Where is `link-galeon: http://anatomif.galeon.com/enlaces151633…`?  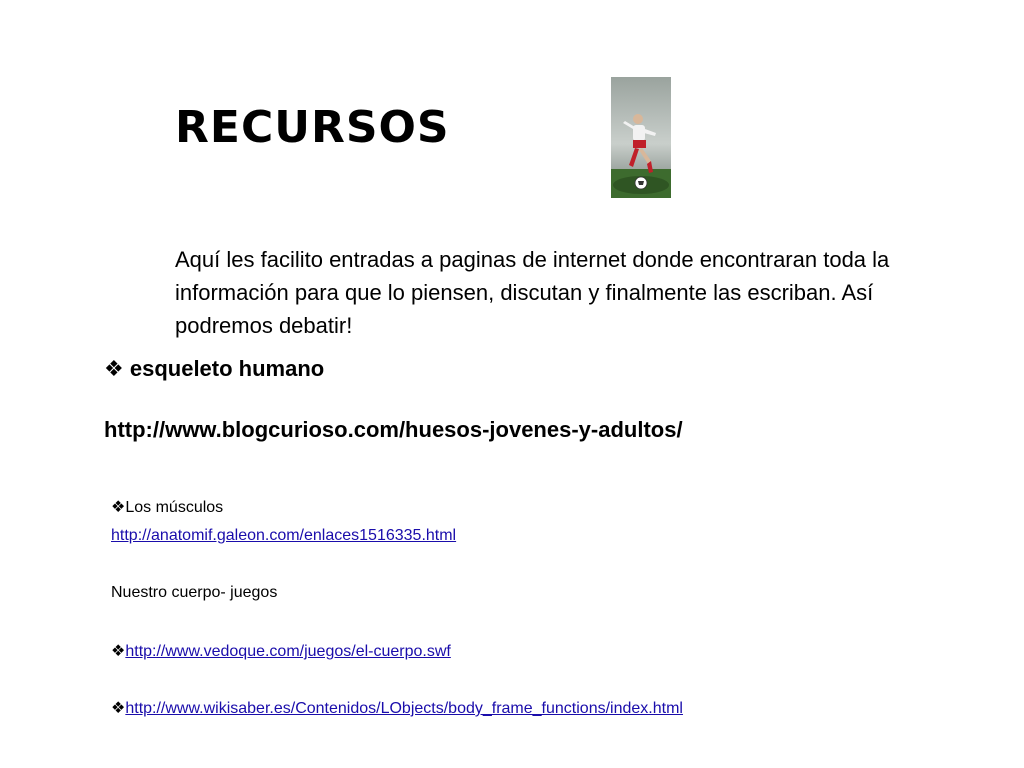 link-galeon: http://anatomif.galeon.com/enlaces151633… is located at coordinates (283, 535).